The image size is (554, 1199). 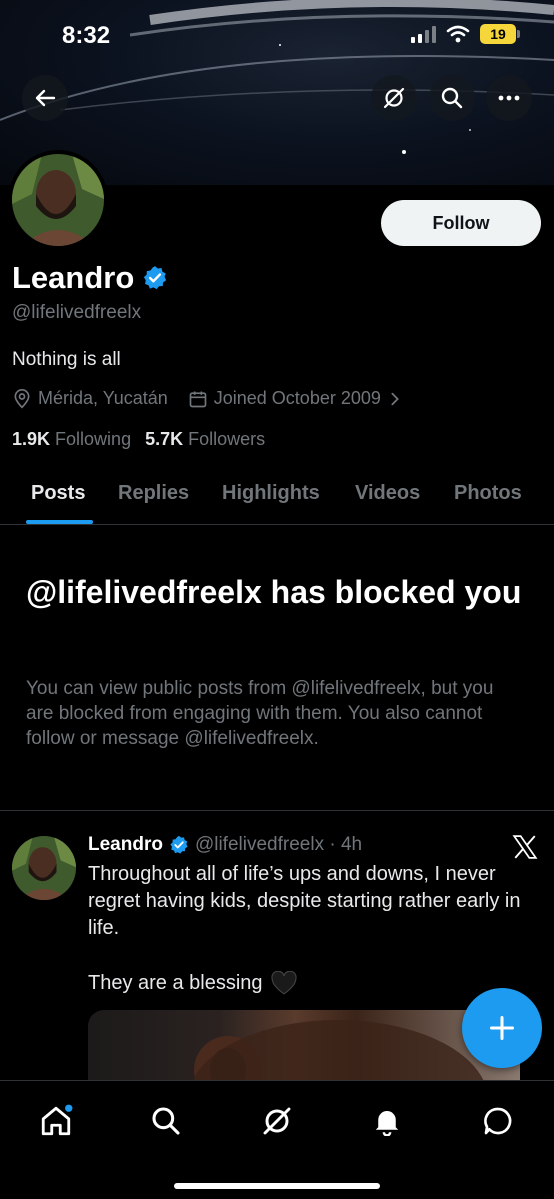 I want to click on home-indicator, so click(x=277, y=1186).